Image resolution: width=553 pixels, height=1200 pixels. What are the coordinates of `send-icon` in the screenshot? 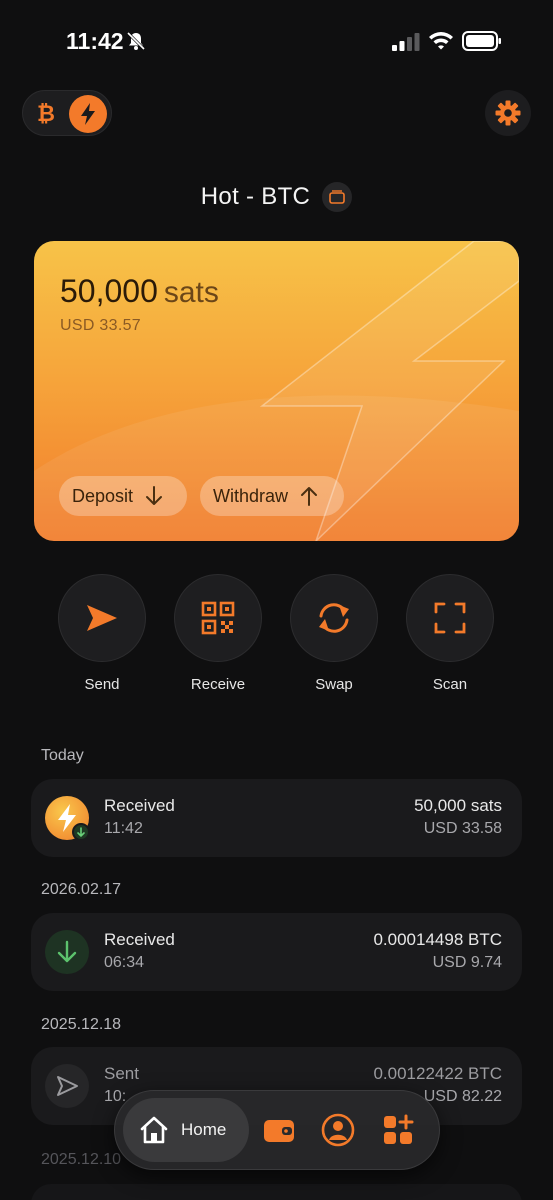 It's located at (102, 618).